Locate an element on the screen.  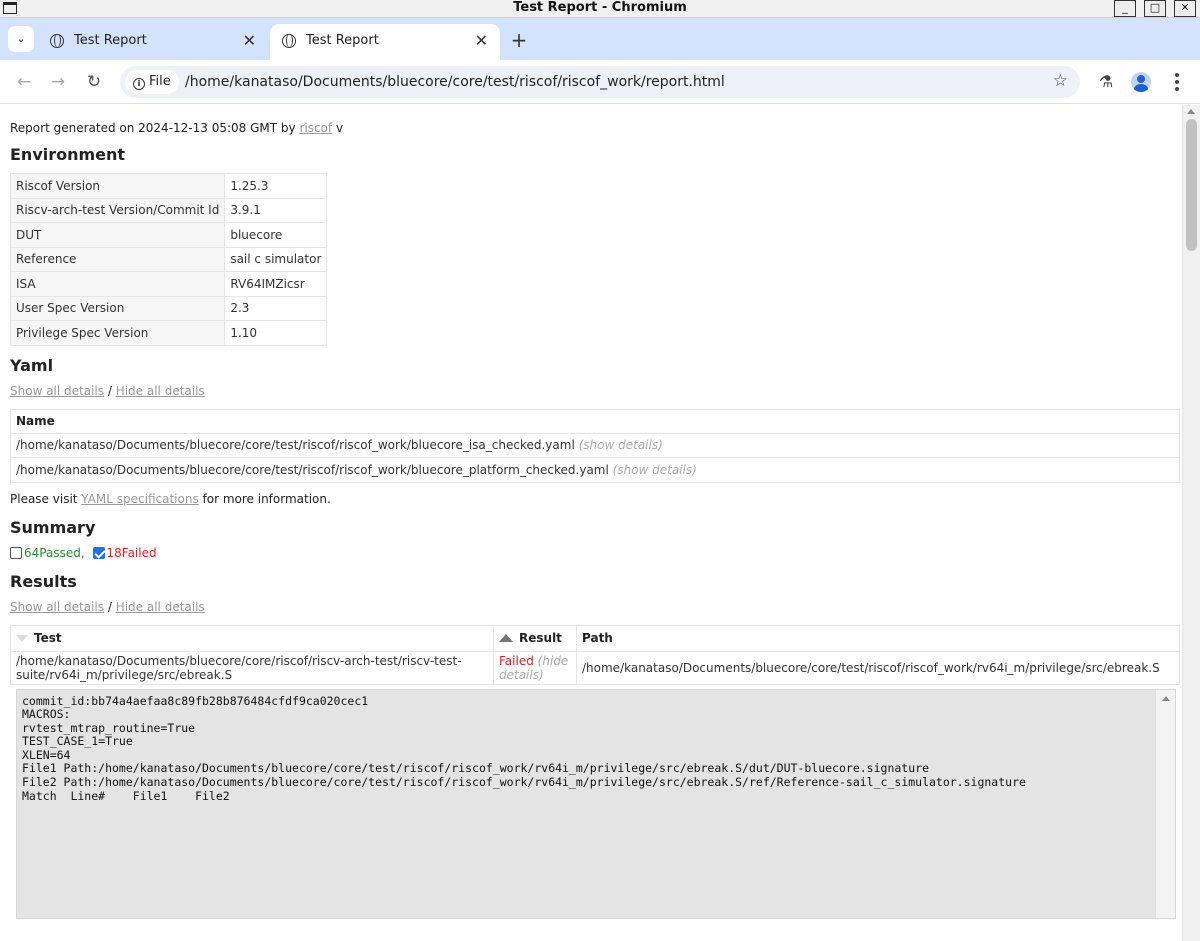
env-value: bluecore is located at coordinates (276, 235).